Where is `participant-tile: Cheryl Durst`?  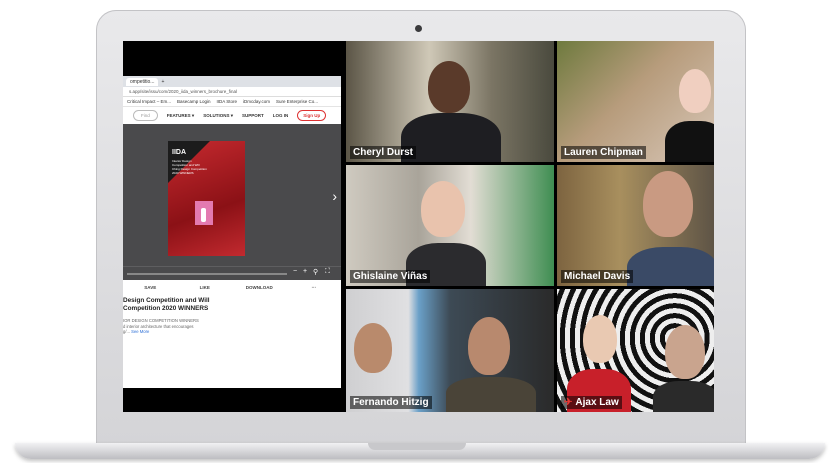
participant-tile: Cheryl Durst is located at coordinates (450, 101).